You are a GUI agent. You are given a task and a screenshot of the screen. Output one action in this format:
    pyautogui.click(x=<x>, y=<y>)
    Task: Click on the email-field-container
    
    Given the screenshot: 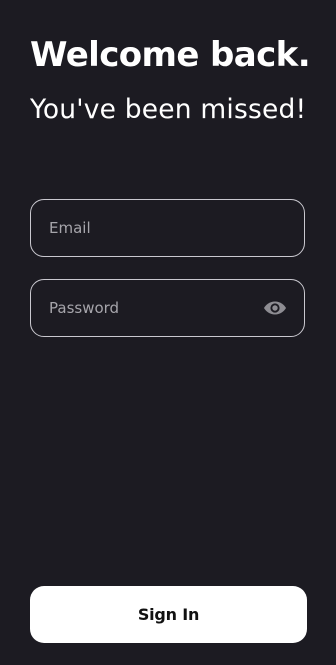 What is the action you would take?
    pyautogui.click(x=167, y=228)
    